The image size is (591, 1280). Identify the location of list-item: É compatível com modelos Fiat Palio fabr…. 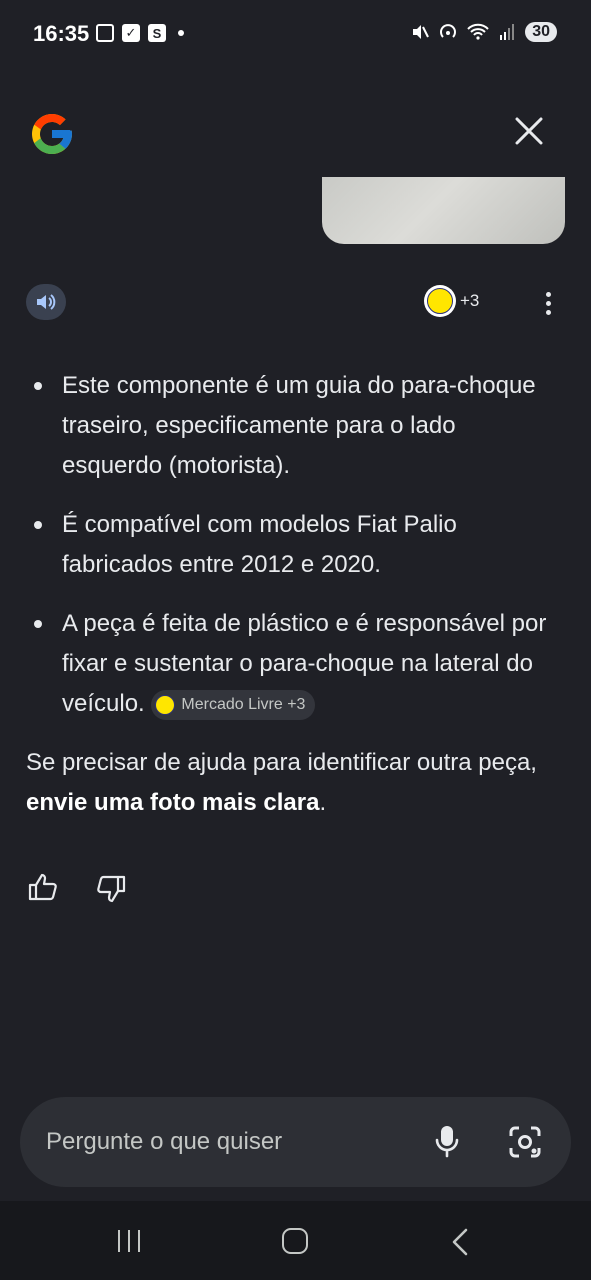
(291, 545).